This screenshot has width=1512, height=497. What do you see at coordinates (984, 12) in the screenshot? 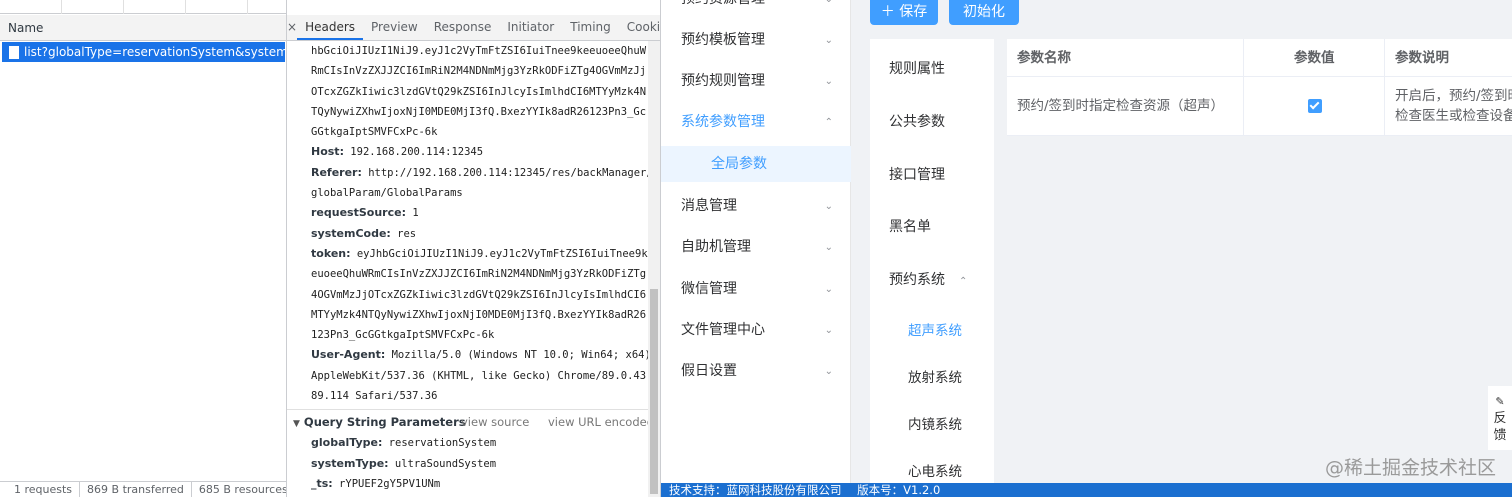
I see `initialize-button: 初始化` at bounding box center [984, 12].